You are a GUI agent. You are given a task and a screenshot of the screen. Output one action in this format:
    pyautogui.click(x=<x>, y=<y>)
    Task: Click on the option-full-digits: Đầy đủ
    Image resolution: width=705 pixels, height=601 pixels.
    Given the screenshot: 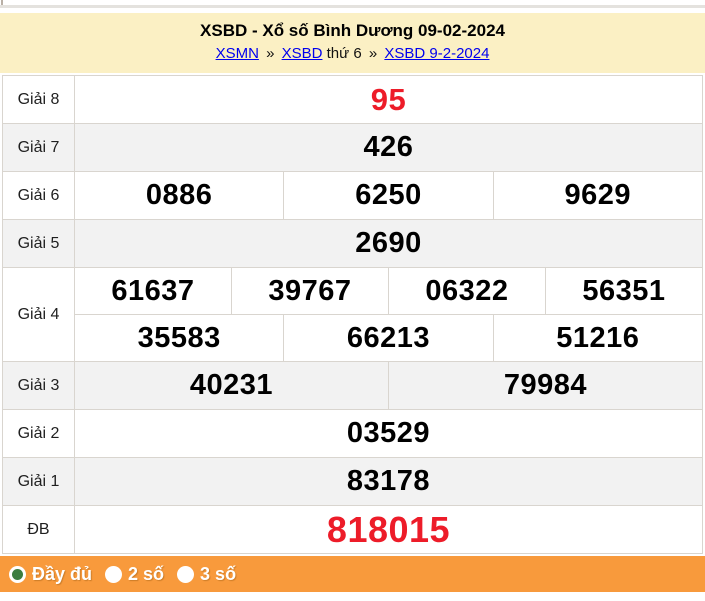 What is the action you would take?
    pyautogui.click(x=50, y=574)
    